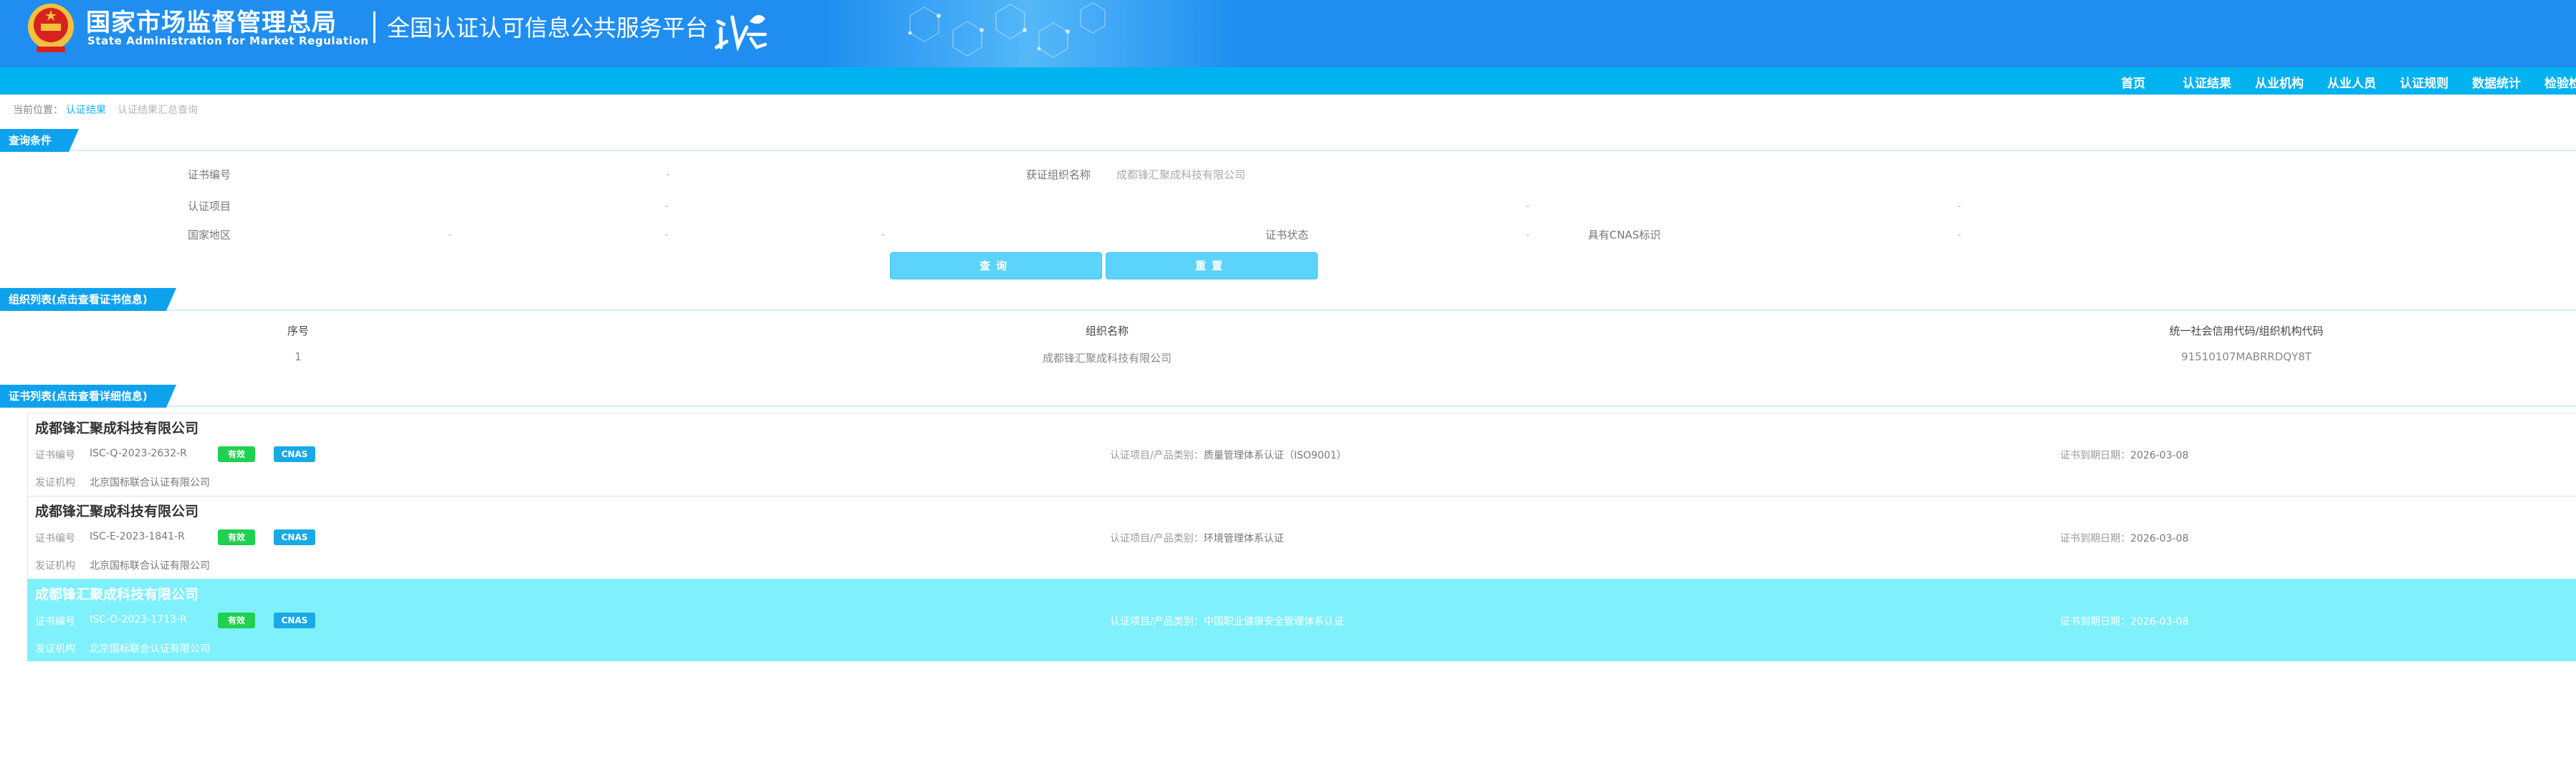  What do you see at coordinates (2133, 82) in the screenshot?
I see `nav-item-home: 首页` at bounding box center [2133, 82].